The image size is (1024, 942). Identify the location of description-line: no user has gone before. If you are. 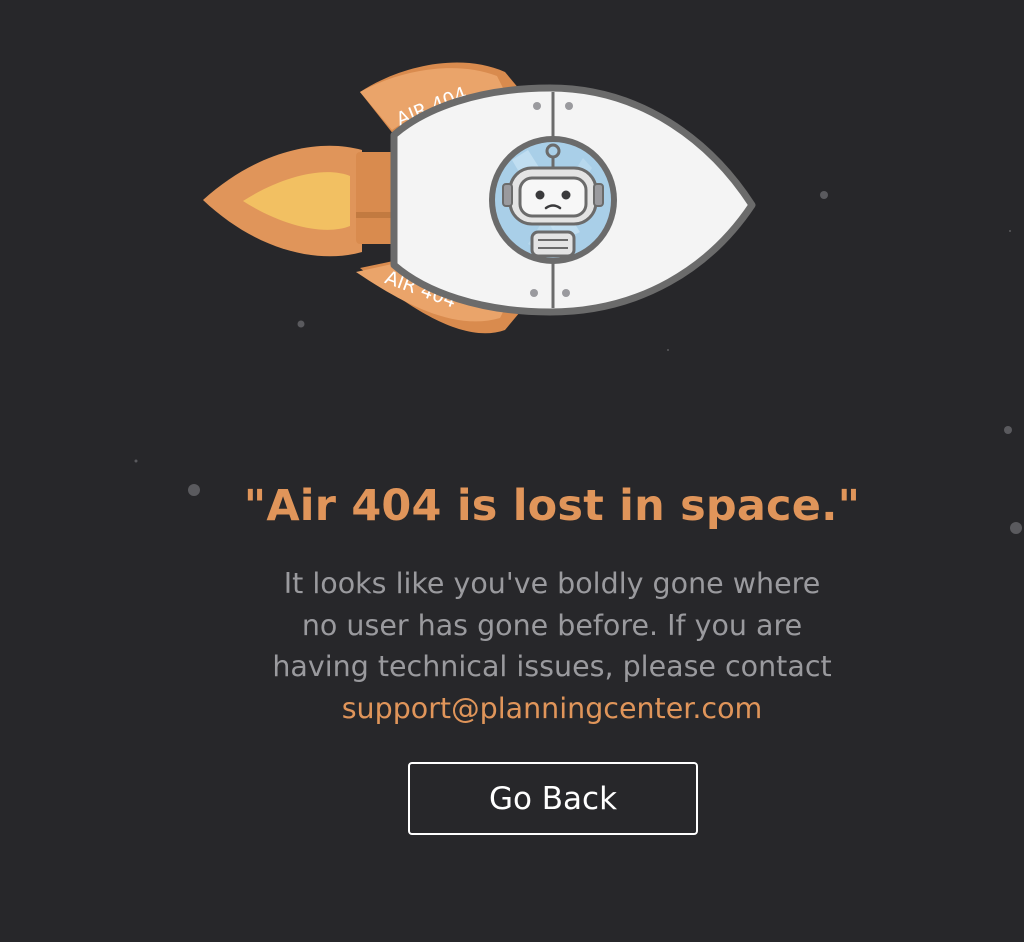
(552, 625).